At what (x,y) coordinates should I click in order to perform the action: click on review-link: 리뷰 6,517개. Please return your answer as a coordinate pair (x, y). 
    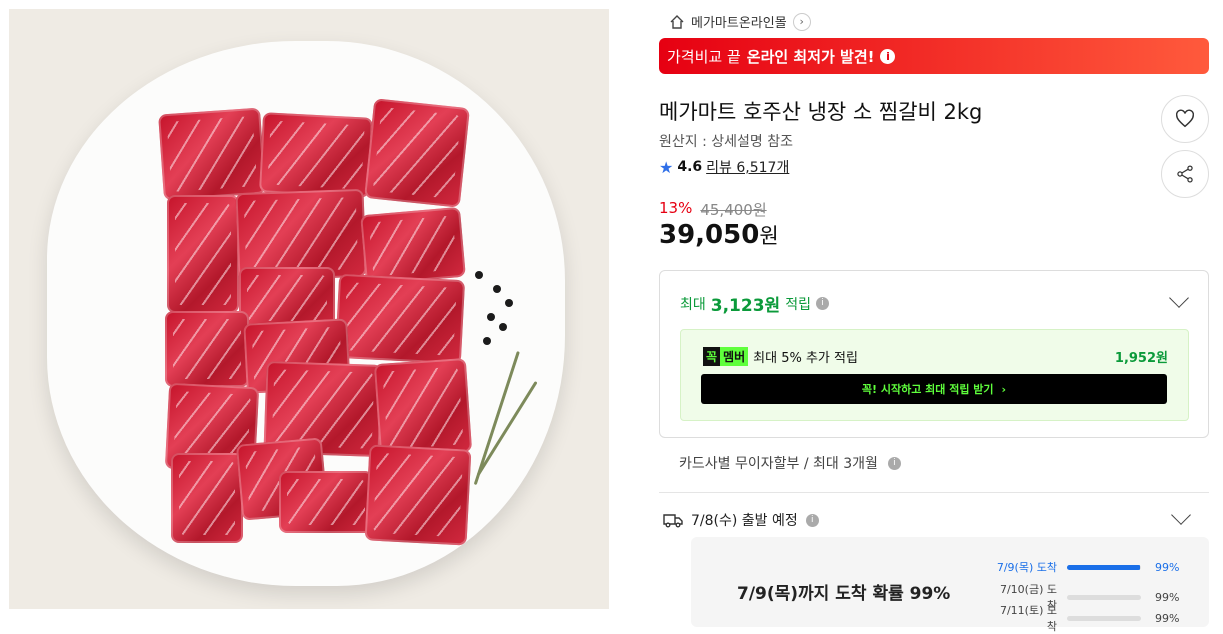
    Looking at the image, I should click on (747, 167).